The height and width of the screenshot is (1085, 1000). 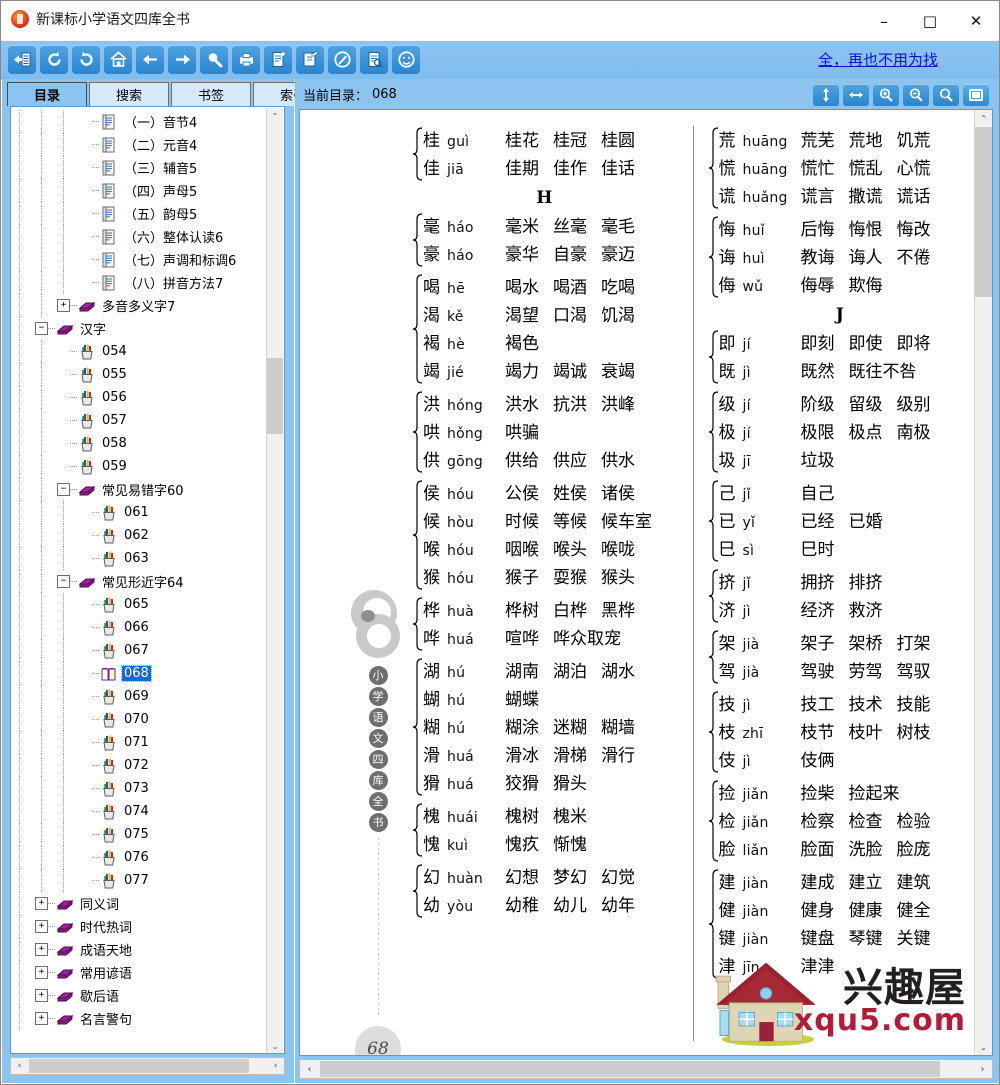 What do you see at coordinates (856, 95) in the screenshot?
I see `fit-width-icon` at bounding box center [856, 95].